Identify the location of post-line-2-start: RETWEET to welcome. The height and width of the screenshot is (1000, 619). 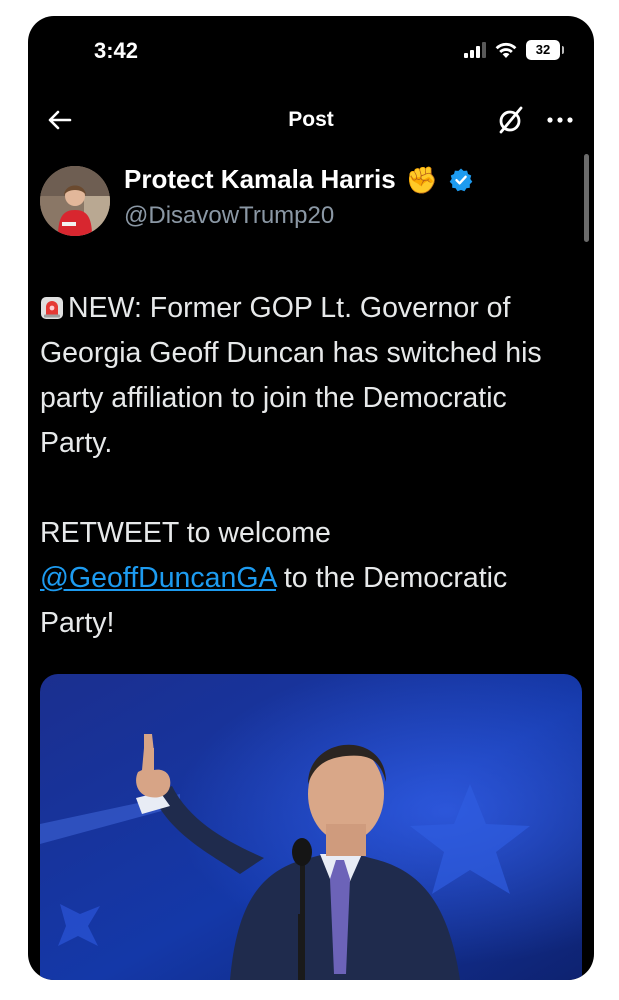
(185, 533).